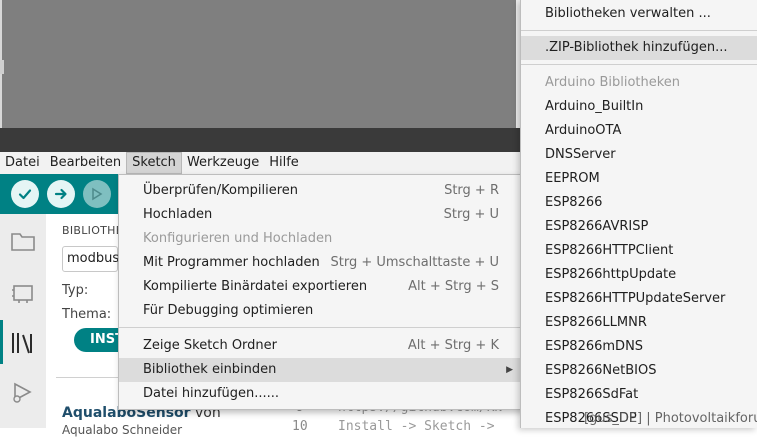  I want to click on submenu-library-item: Arduino_BuiltIn, so click(639, 107).